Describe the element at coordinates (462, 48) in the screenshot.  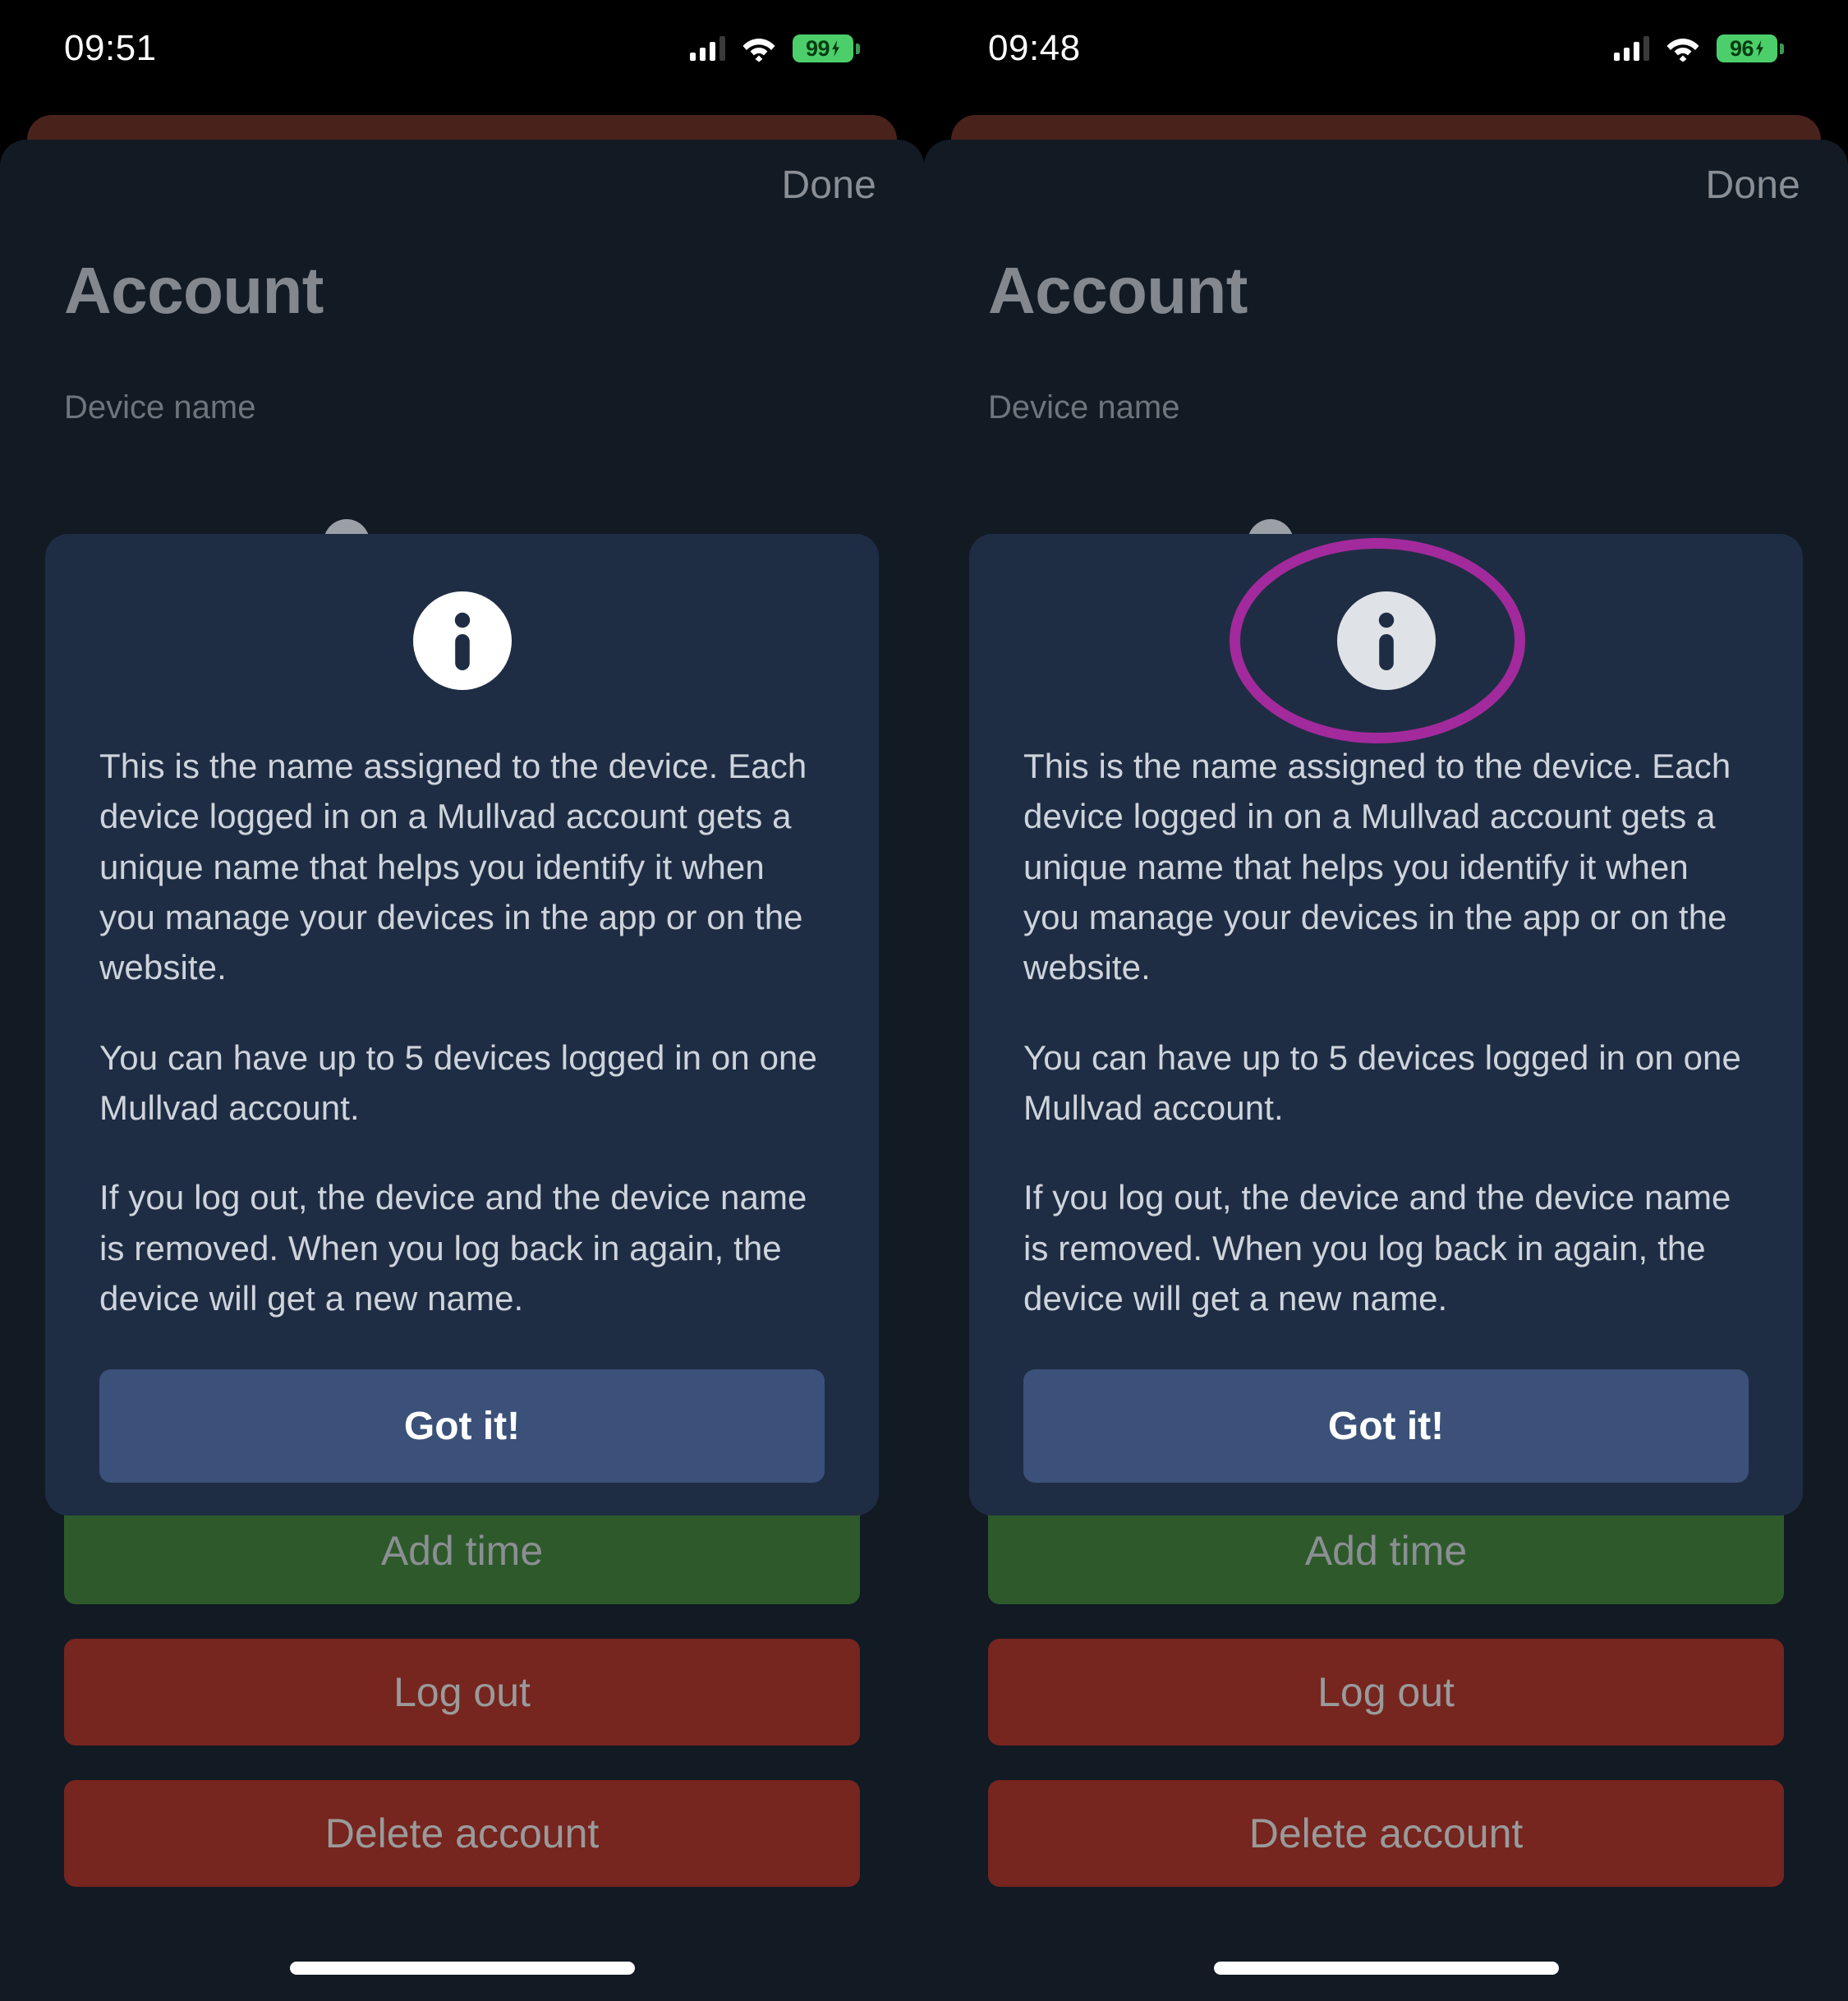
I see `status-bar: 09:51 99` at that location.